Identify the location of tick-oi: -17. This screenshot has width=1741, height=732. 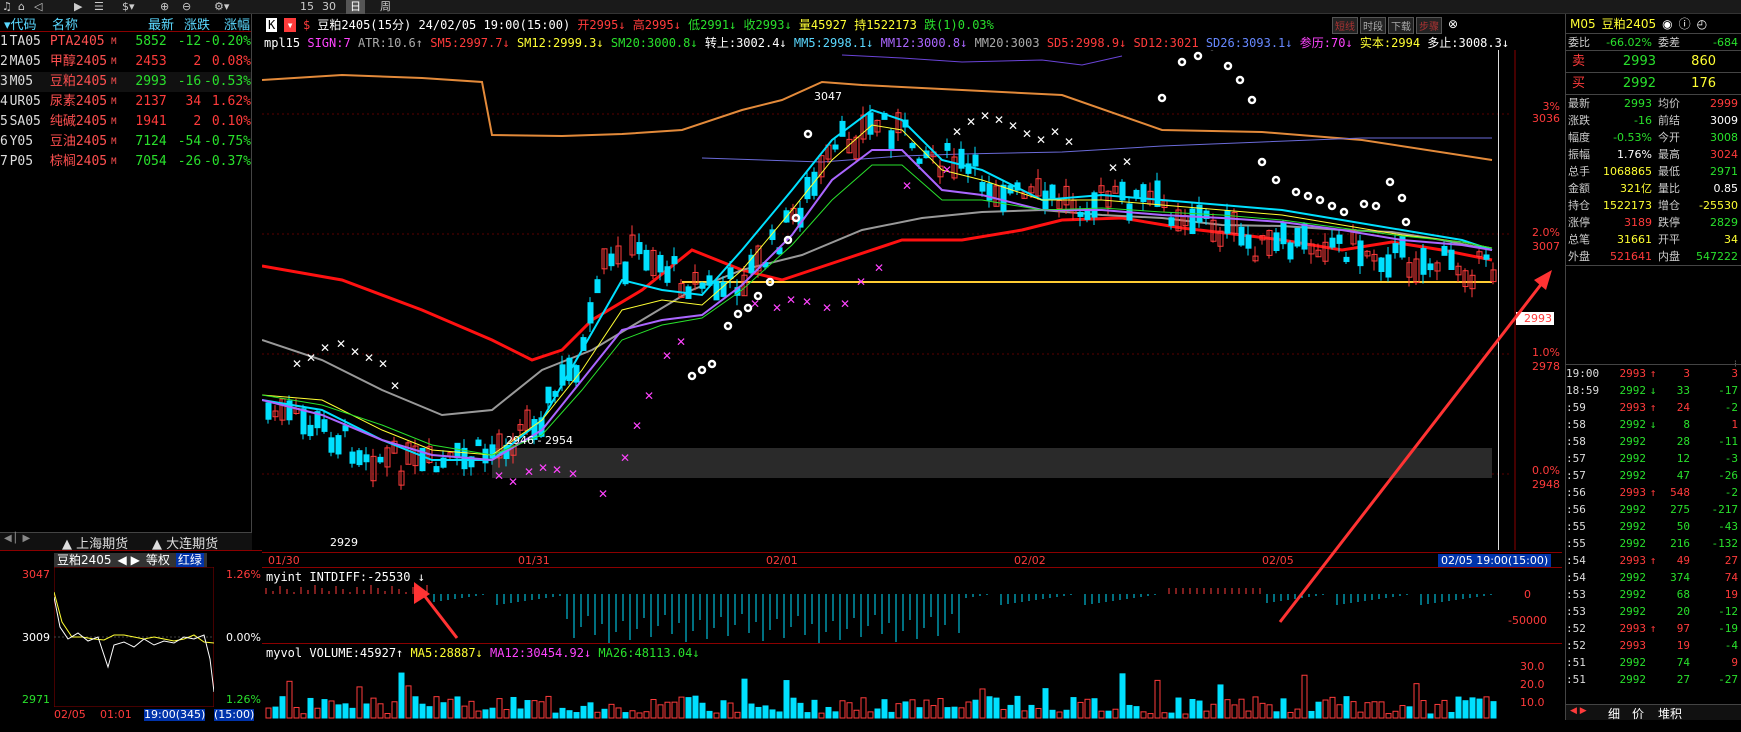
(1728, 390).